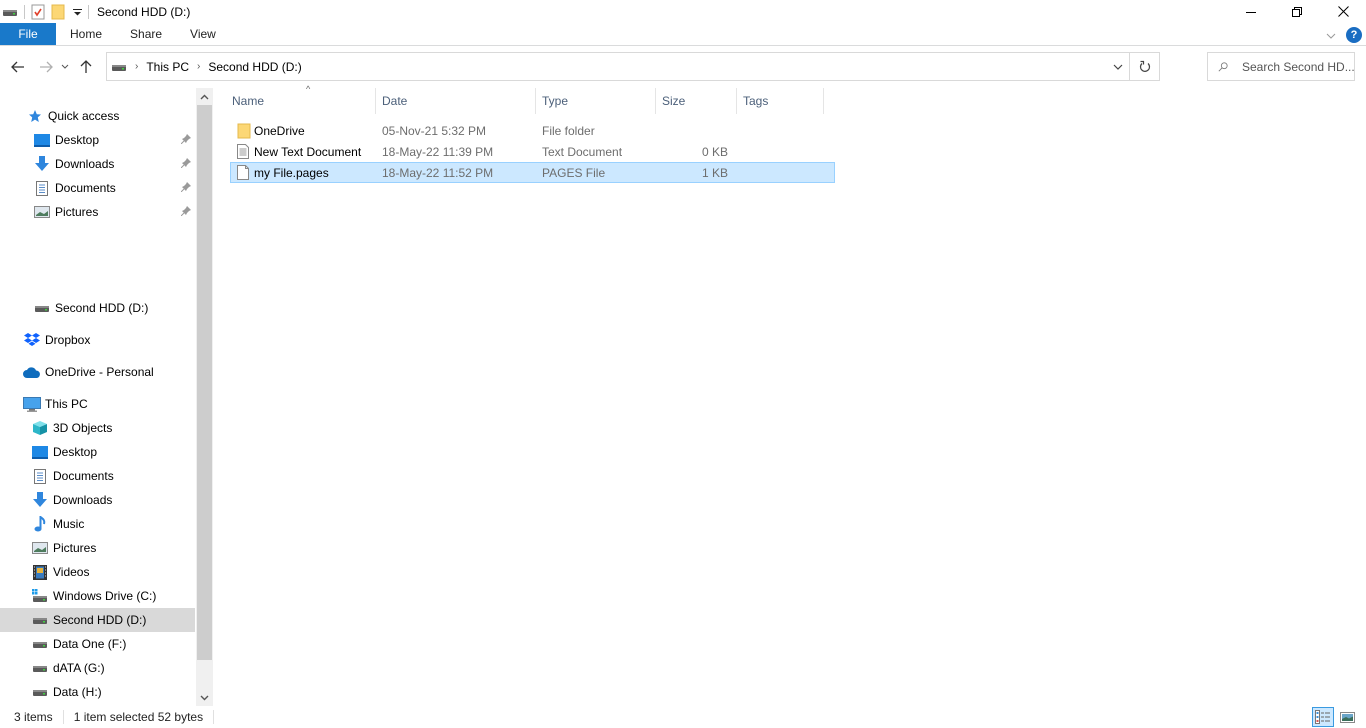  I want to click on sidebar-item-desktop: Desktop, so click(97, 452).